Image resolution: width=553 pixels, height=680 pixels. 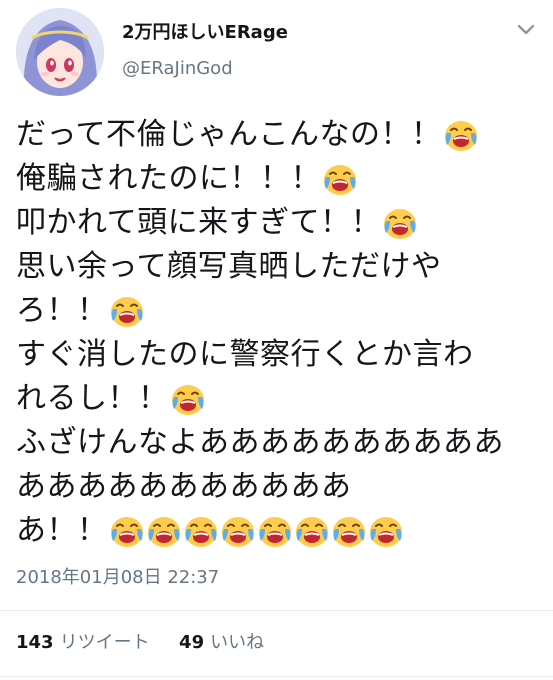 I want to click on avatar, so click(x=60, y=52).